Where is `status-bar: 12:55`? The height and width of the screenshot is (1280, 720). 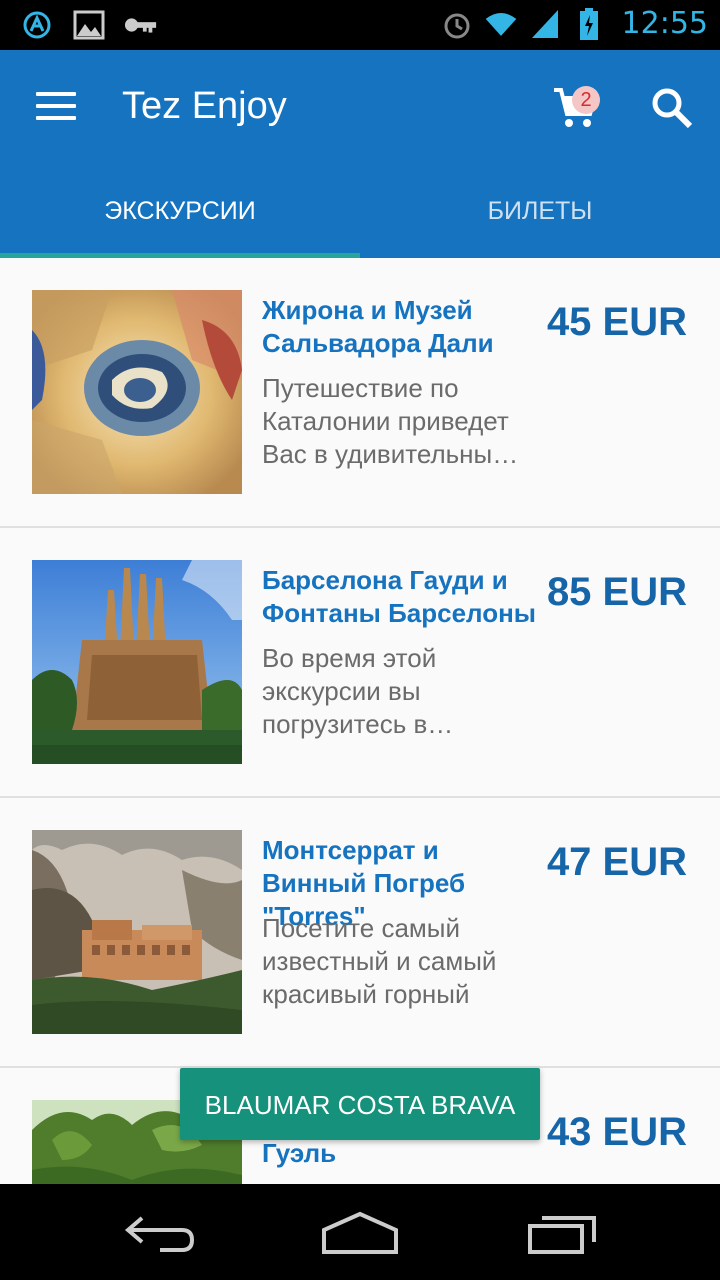 status-bar: 12:55 is located at coordinates (360, 25).